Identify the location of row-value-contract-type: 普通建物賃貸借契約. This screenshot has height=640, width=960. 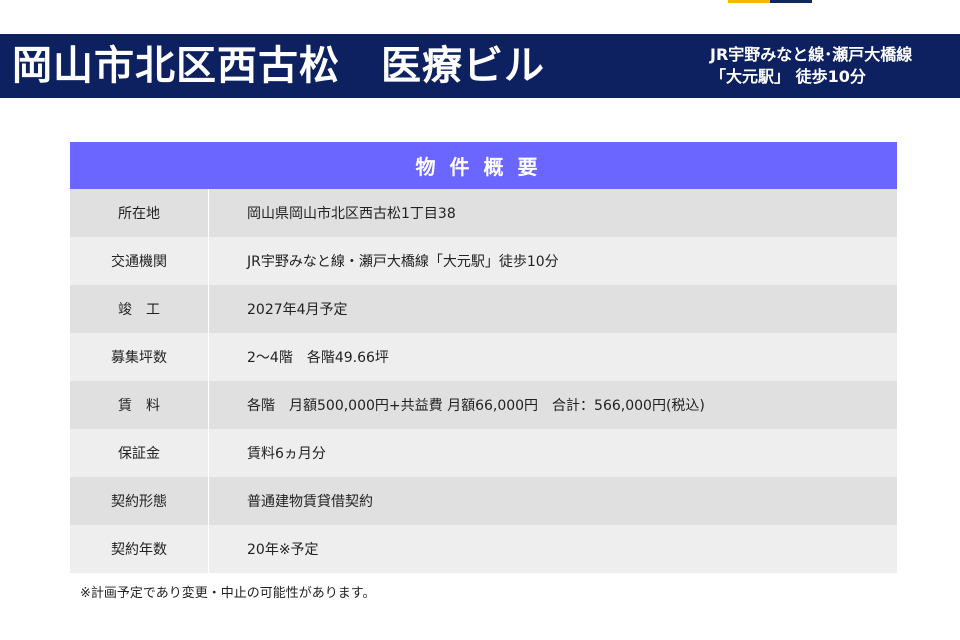
(552, 501).